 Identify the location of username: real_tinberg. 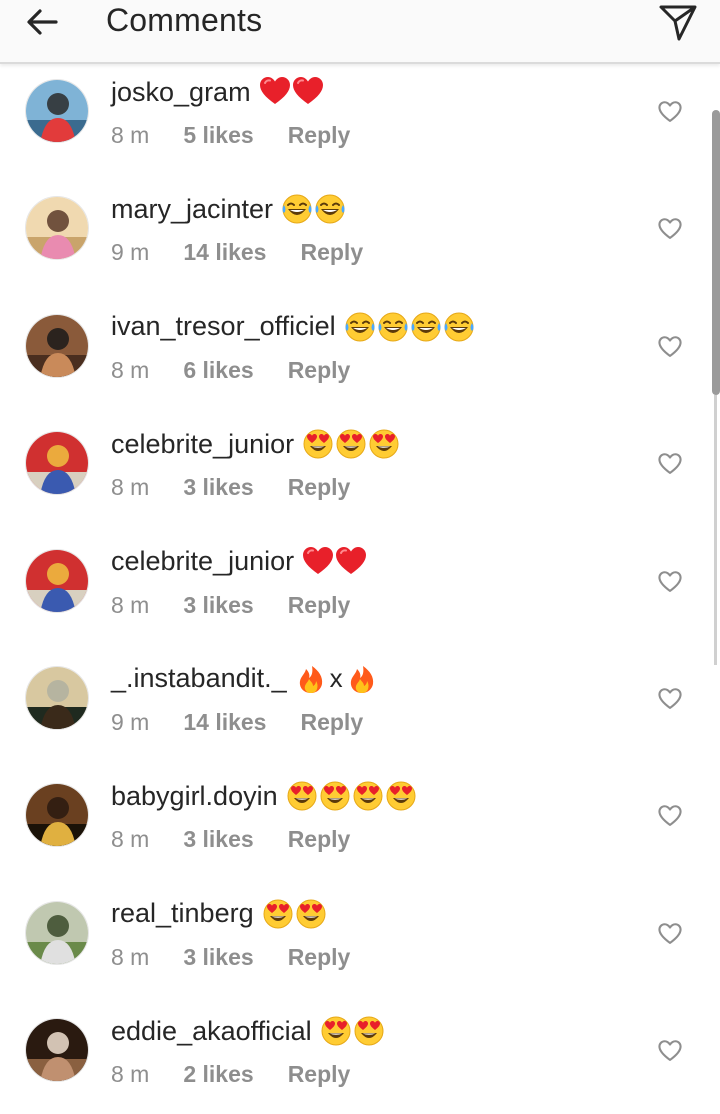
(182, 913).